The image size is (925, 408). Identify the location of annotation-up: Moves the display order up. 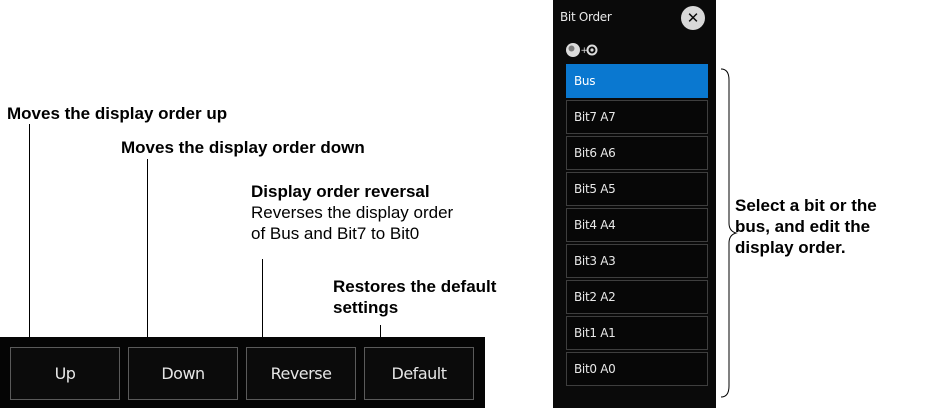
(117, 113).